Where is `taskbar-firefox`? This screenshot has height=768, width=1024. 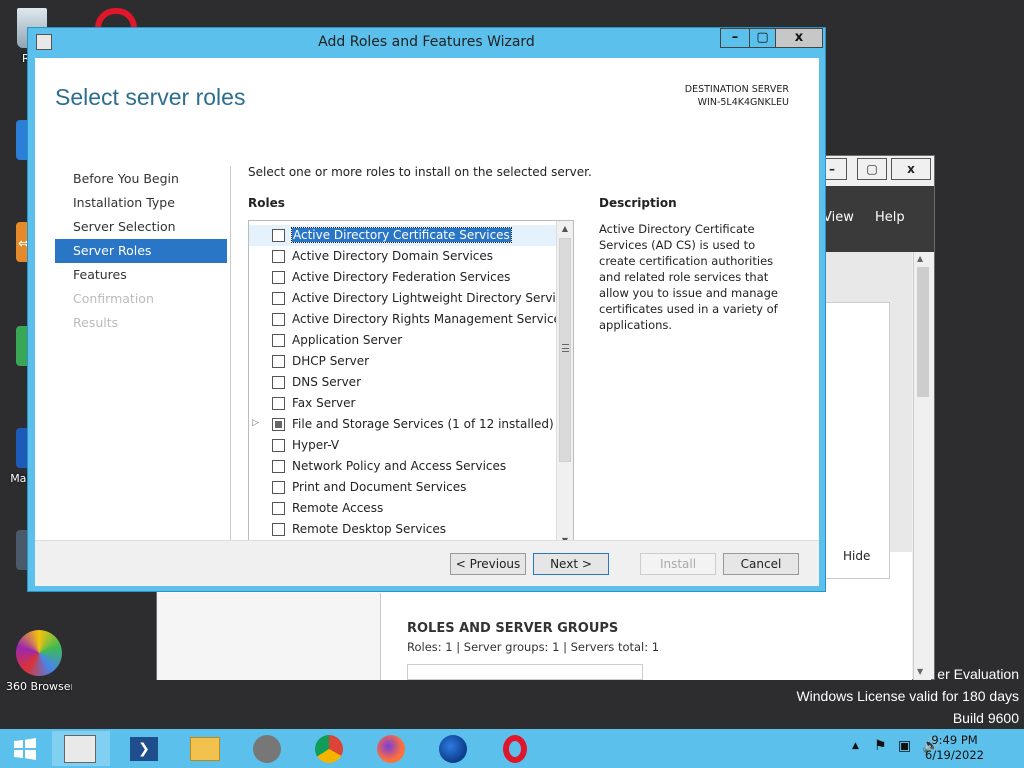
taskbar-firefox is located at coordinates (391, 748).